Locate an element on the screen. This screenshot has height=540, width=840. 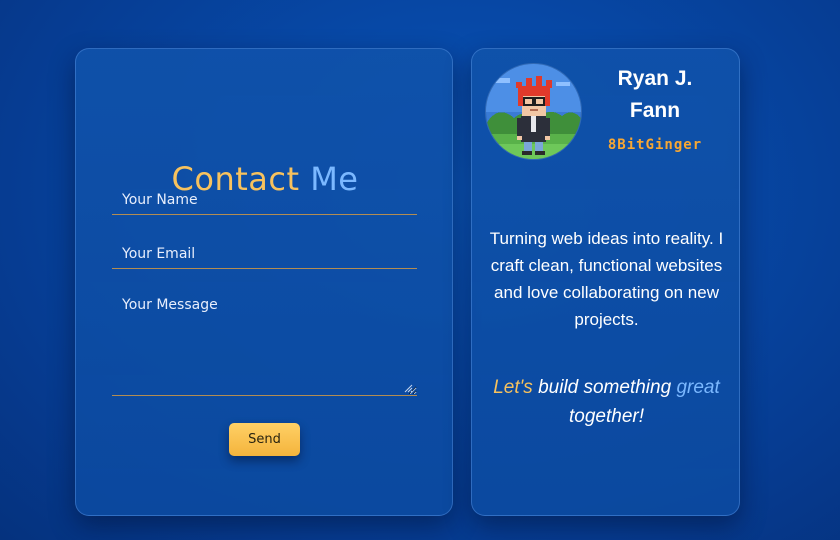
cta-word-4: together! is located at coordinates (606, 416).